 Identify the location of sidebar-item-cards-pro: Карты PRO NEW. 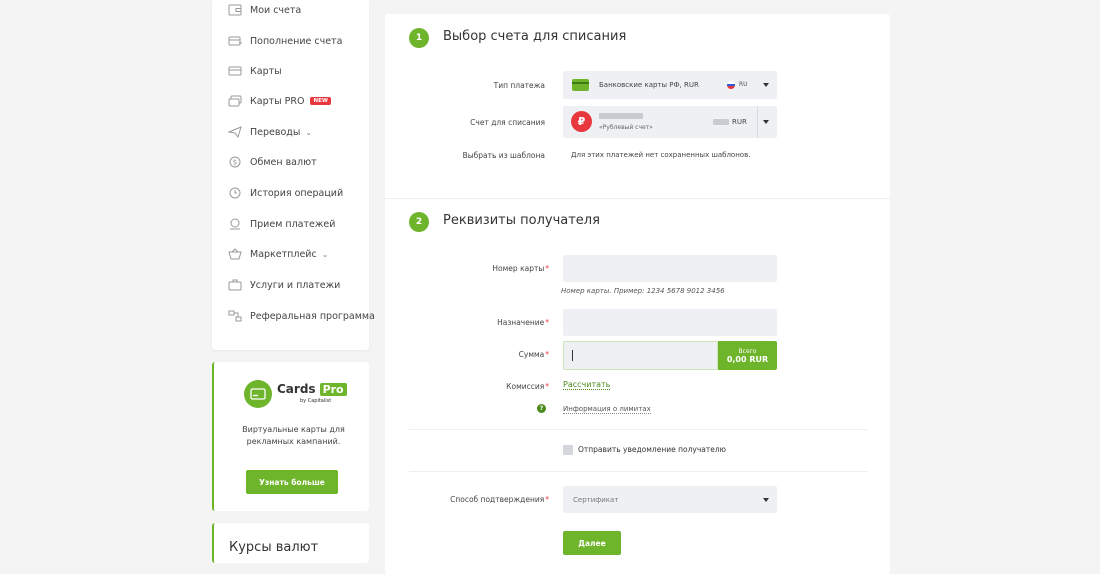
(279, 101).